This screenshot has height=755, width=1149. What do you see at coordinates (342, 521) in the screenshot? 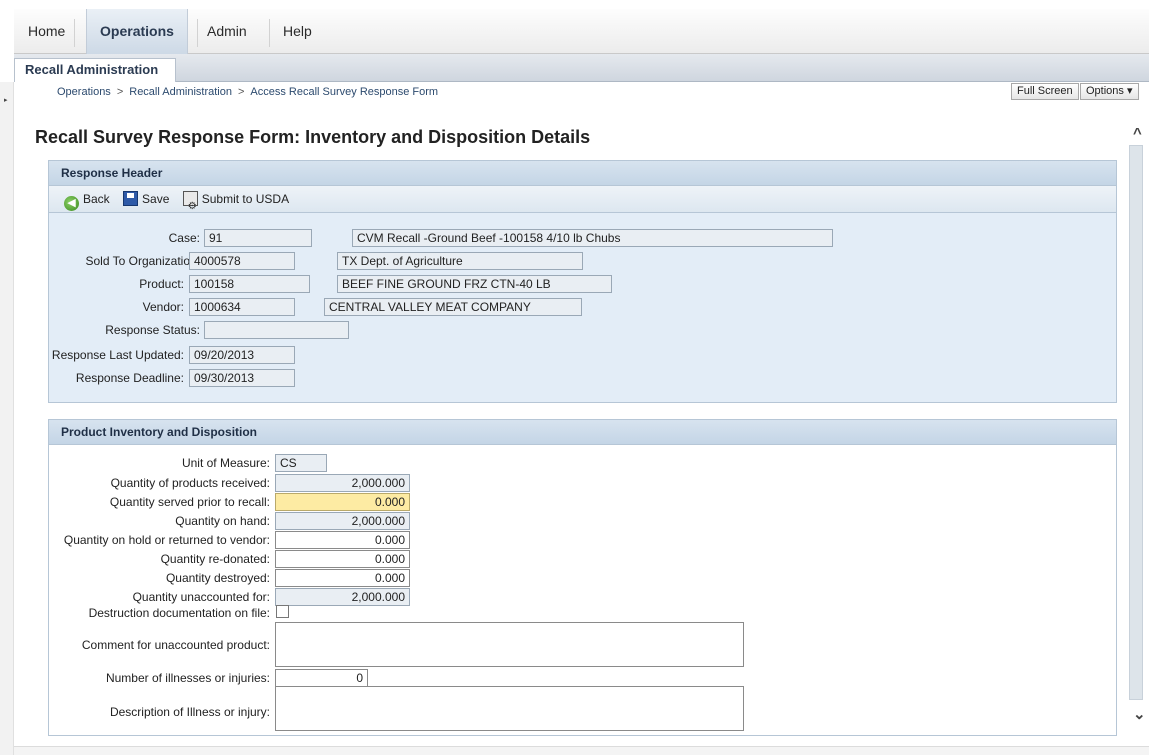
I see `quantity-on-hand-field: 2,000.000` at bounding box center [342, 521].